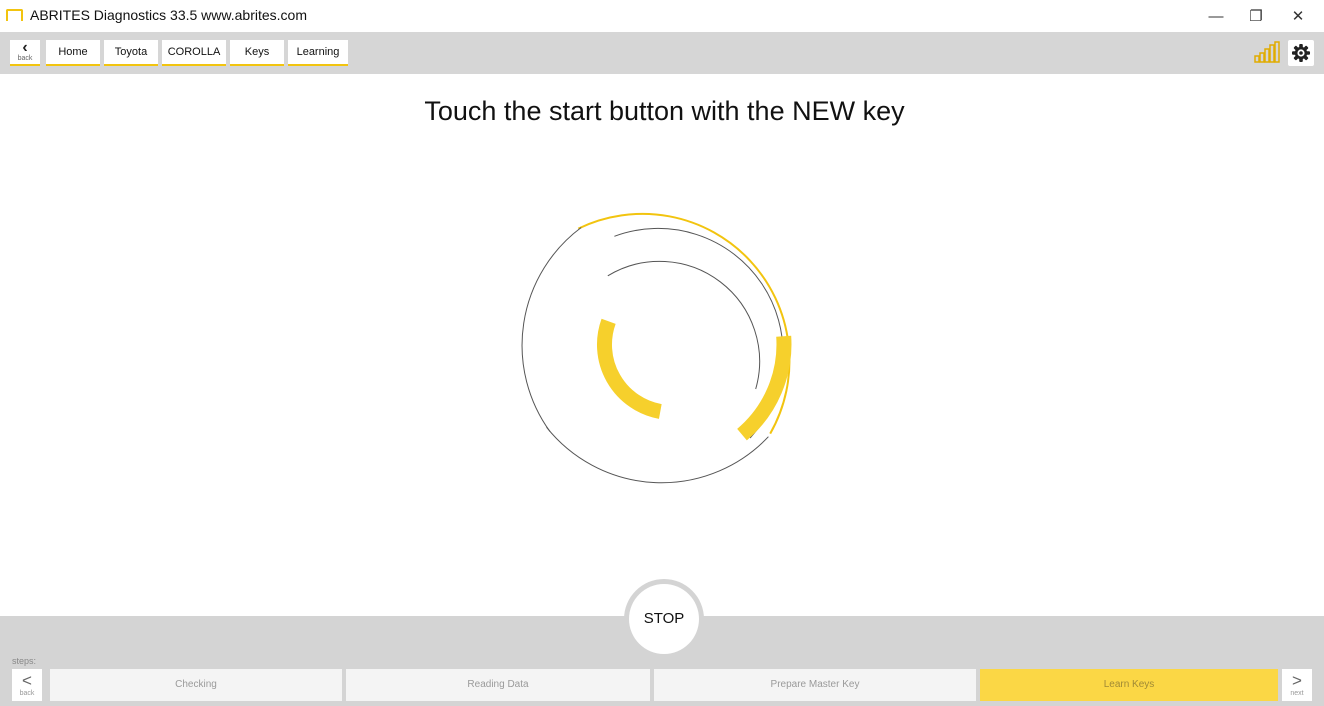 The image size is (1324, 706). I want to click on loading-spinner-icon, so click(656, 348).